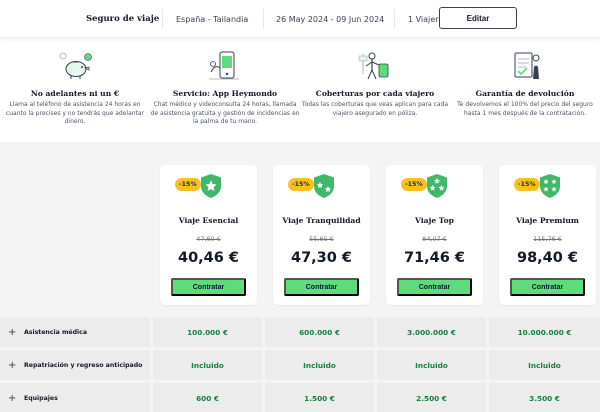 Image resolution: width=600 pixels, height=412 pixels. I want to click on coverage-value: 3.000.000 €, so click(431, 332).